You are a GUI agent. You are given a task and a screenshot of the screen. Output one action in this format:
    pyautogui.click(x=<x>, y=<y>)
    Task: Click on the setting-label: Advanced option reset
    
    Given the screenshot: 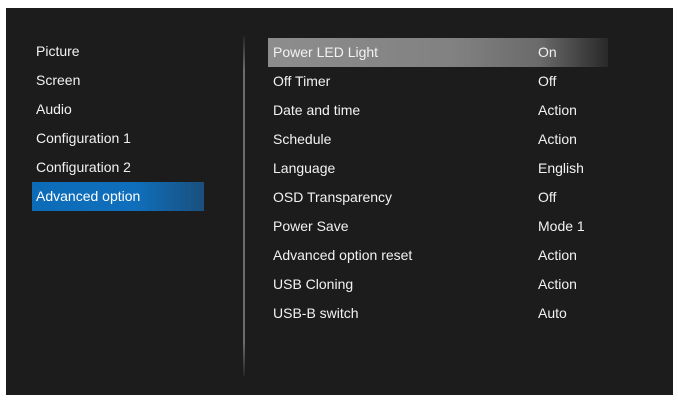 What is the action you would take?
    pyautogui.click(x=343, y=255)
    